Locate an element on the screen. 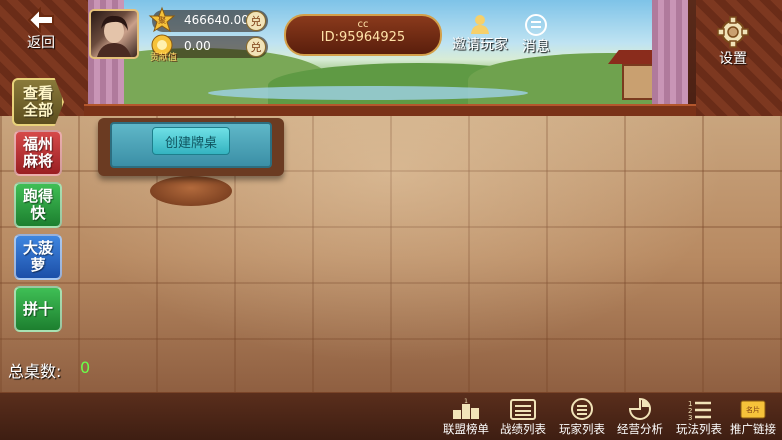 This screenshot has height=440, width=782. nav-label: 经营分析 is located at coordinates (640, 429).